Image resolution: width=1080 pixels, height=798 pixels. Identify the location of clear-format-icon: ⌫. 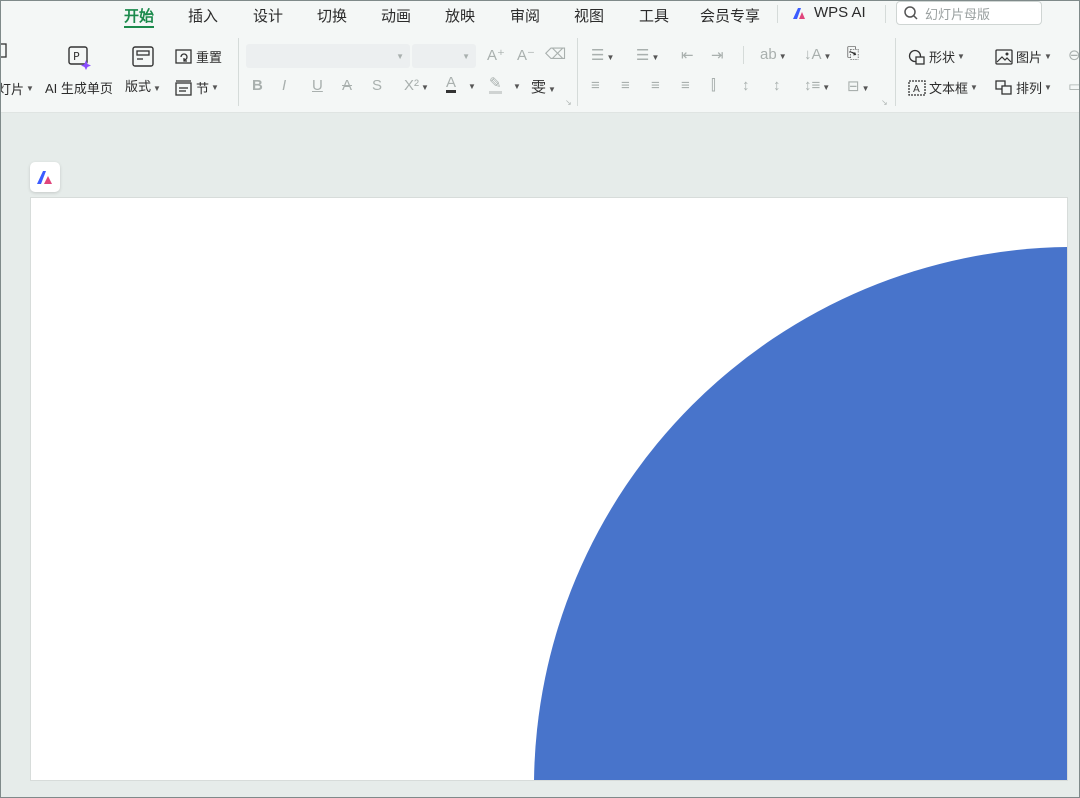
(555, 54).